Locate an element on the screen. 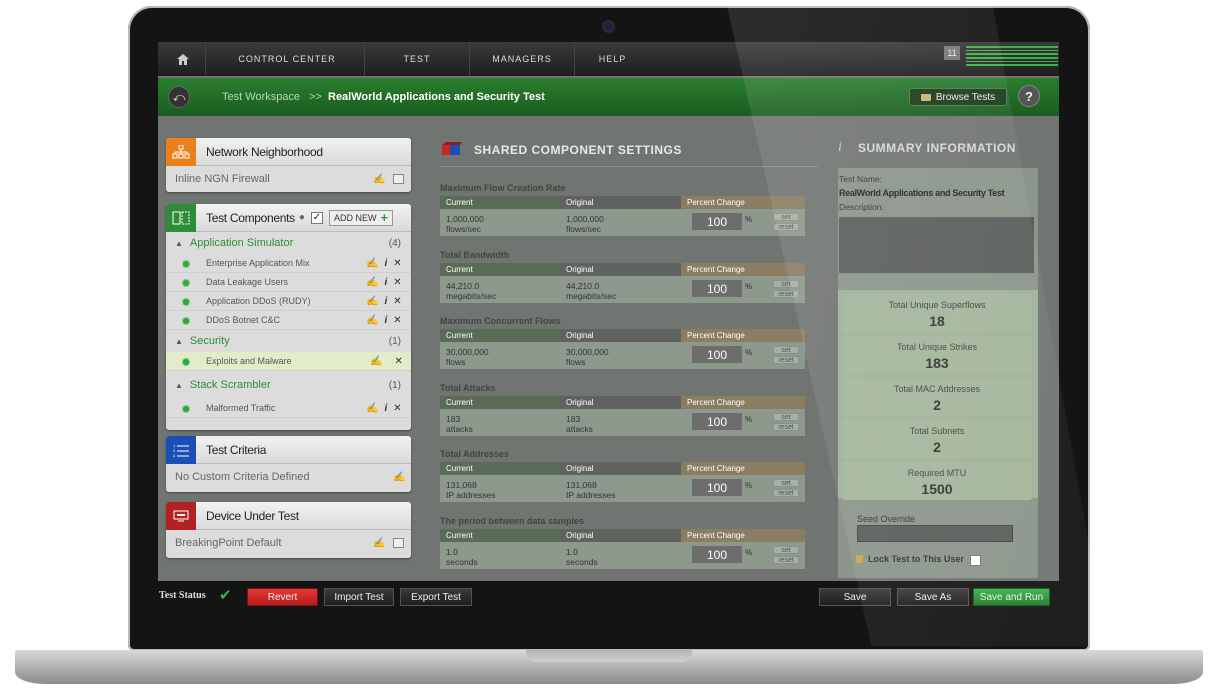  setting-value-row: 183 attacks 183 attacks 100% set reset is located at coordinates (622, 422).